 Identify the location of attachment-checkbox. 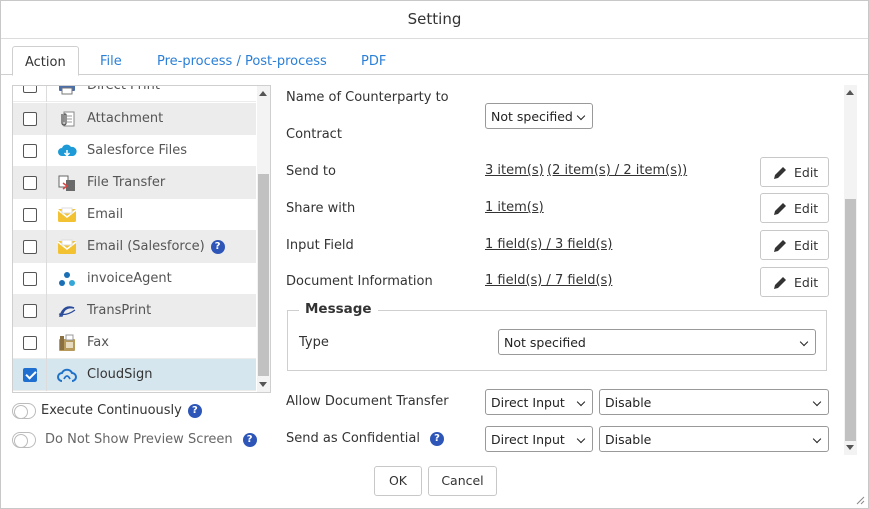
(30, 119).